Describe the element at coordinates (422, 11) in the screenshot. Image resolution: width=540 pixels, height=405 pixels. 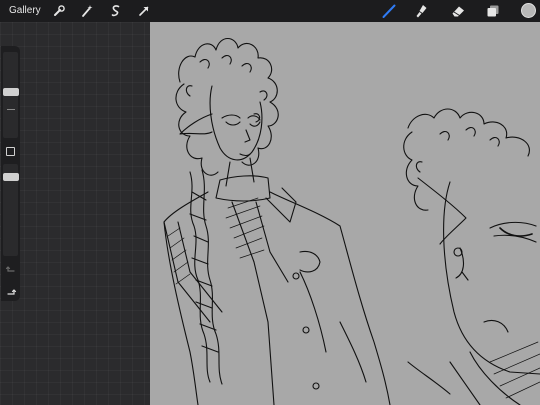
I see `smudge-icon` at that location.